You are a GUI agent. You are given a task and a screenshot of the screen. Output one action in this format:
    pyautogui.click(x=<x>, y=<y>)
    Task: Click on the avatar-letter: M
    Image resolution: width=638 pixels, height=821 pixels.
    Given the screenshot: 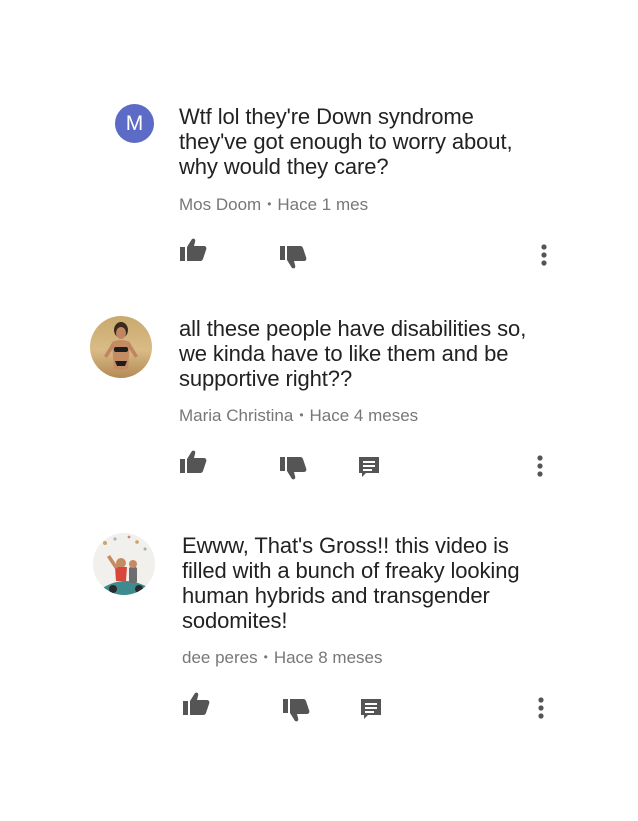 What is the action you would take?
    pyautogui.click(x=134, y=123)
    